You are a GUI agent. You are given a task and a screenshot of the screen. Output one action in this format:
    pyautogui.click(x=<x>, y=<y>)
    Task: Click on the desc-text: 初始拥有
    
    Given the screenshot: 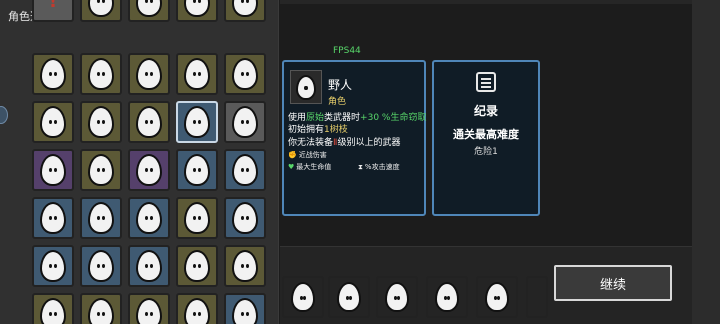 What is the action you would take?
    pyautogui.click(x=306, y=130)
    